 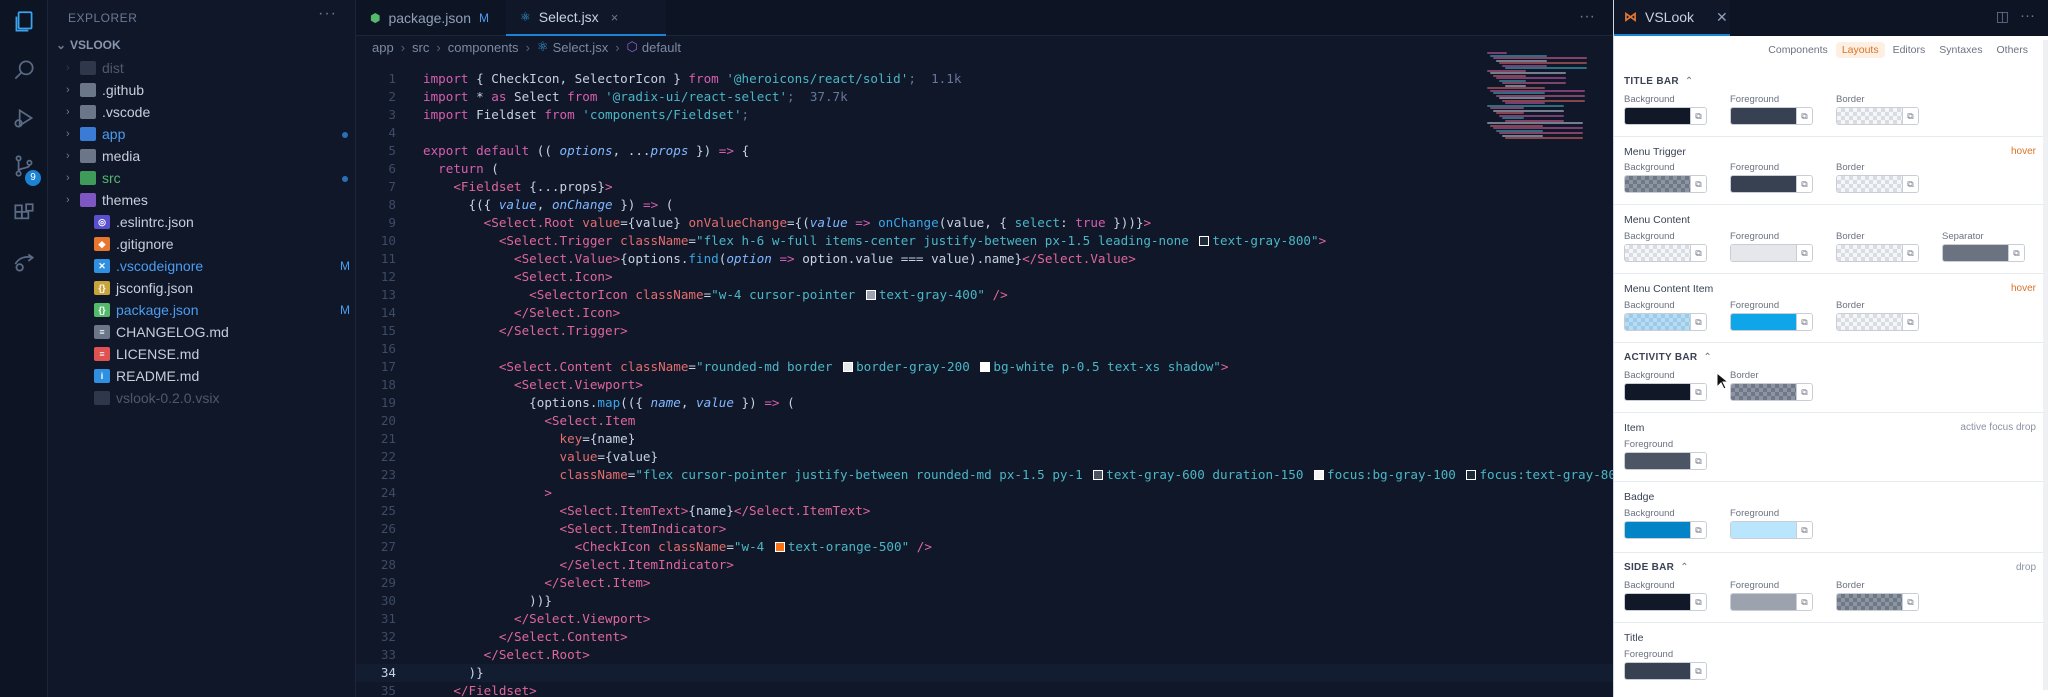 What do you see at coordinates (984, 277) in the screenshot?
I see `code-line: 12 <Select.Icon>` at bounding box center [984, 277].